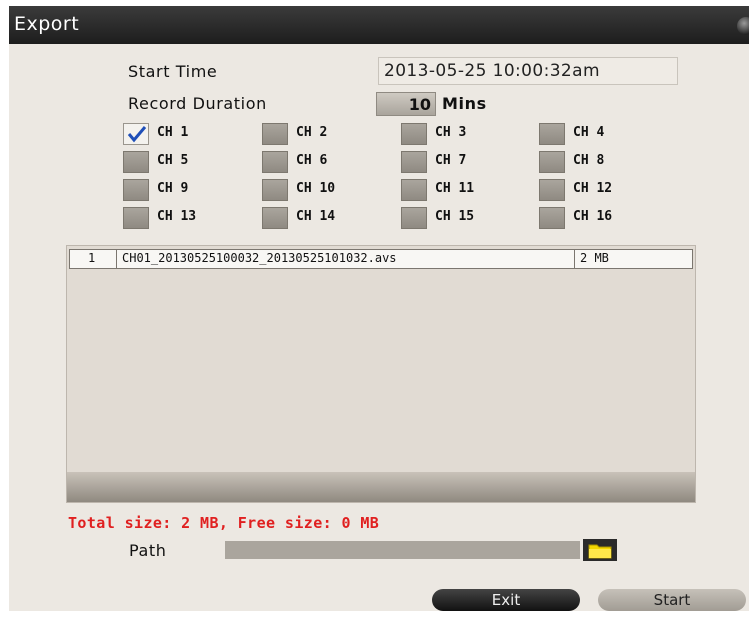 The width and height of the screenshot is (749, 617). I want to click on browse-folder-button, so click(600, 550).